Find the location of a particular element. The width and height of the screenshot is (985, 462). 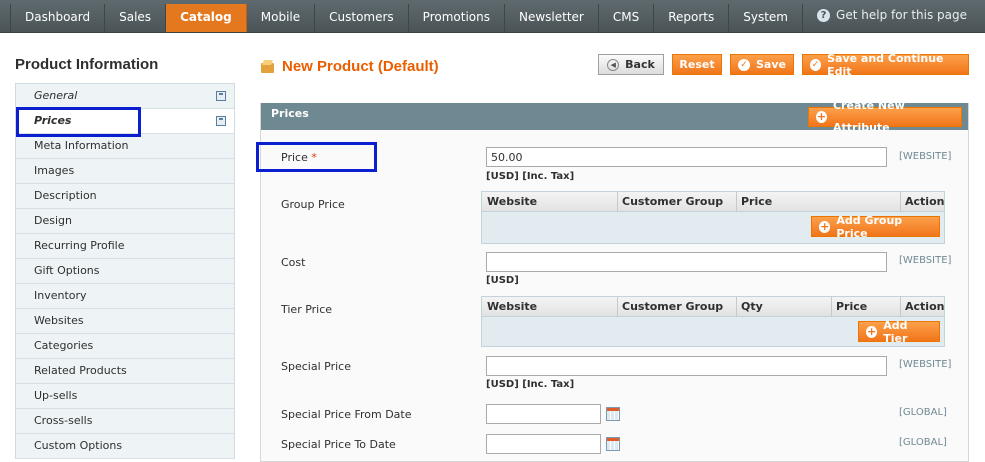

sidebar-item-meta-information: Meta Information is located at coordinates (125, 146).